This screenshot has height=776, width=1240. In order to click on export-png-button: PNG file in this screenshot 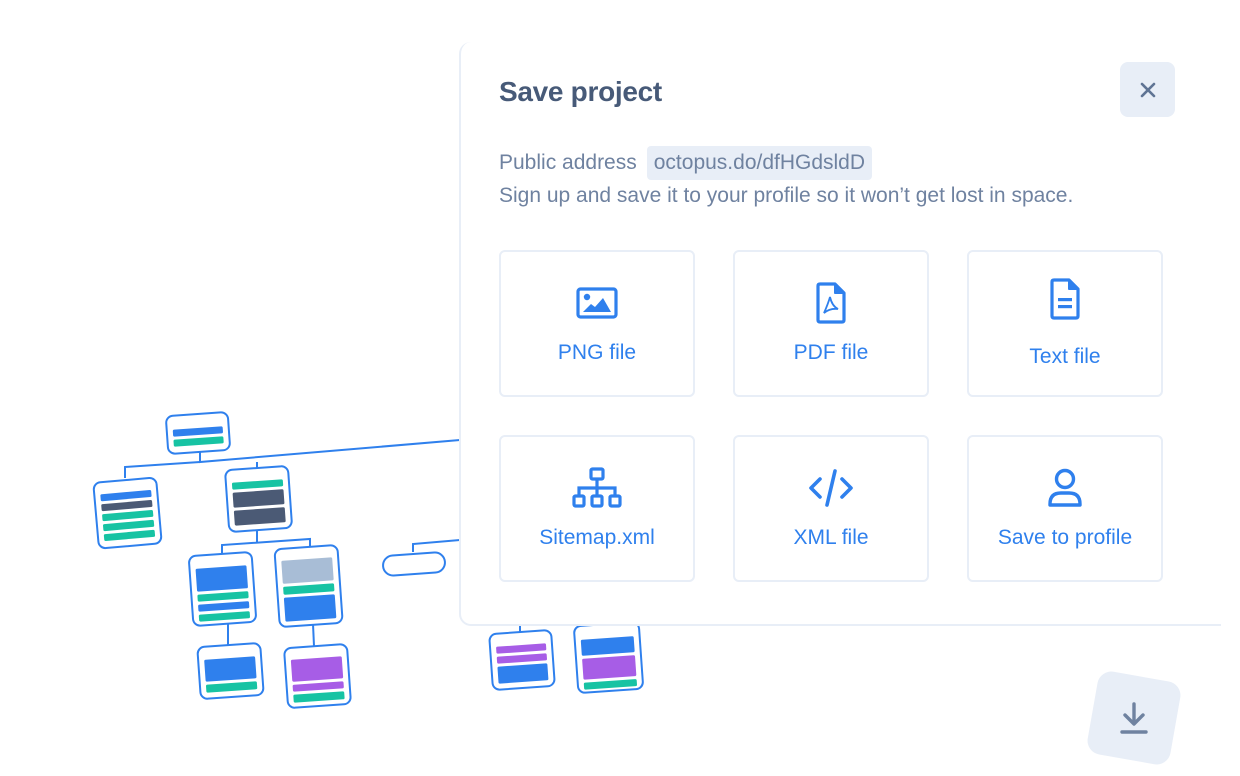, I will do `click(597, 323)`.